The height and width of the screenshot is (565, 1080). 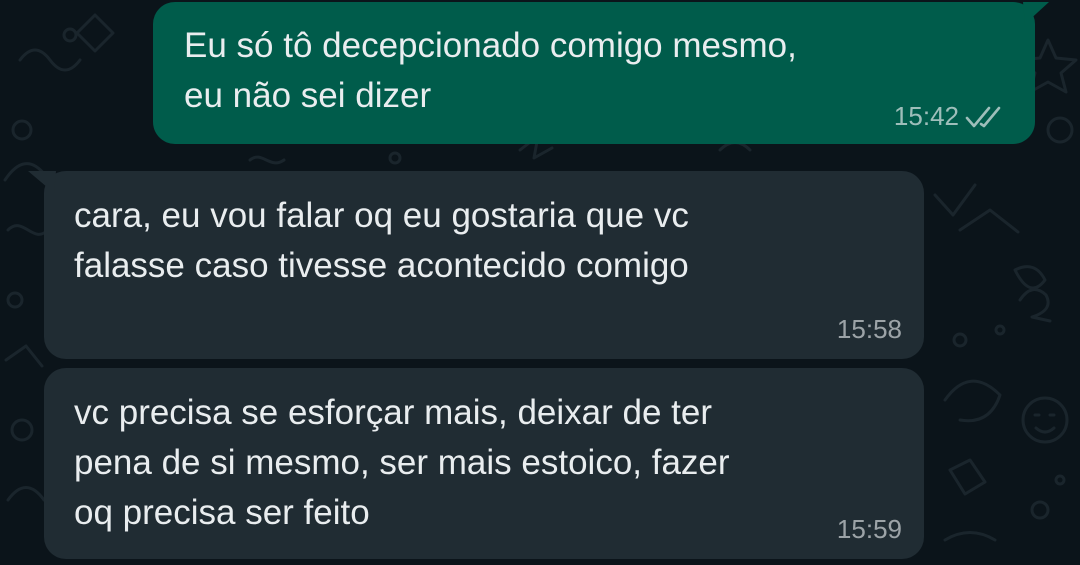 What do you see at coordinates (42, 182) in the screenshot?
I see `bubble-tail-incoming` at bounding box center [42, 182].